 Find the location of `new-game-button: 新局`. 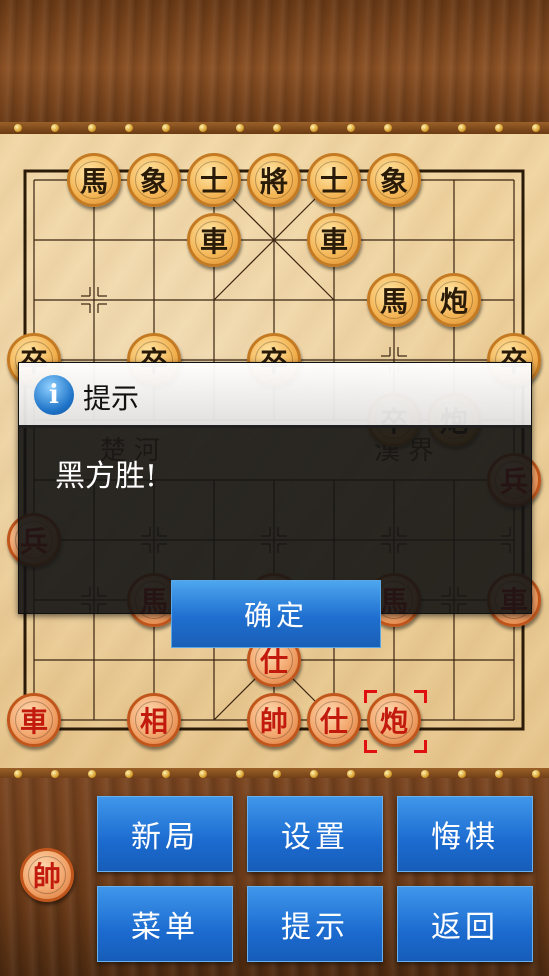

new-game-button: 新局 is located at coordinates (165, 834).